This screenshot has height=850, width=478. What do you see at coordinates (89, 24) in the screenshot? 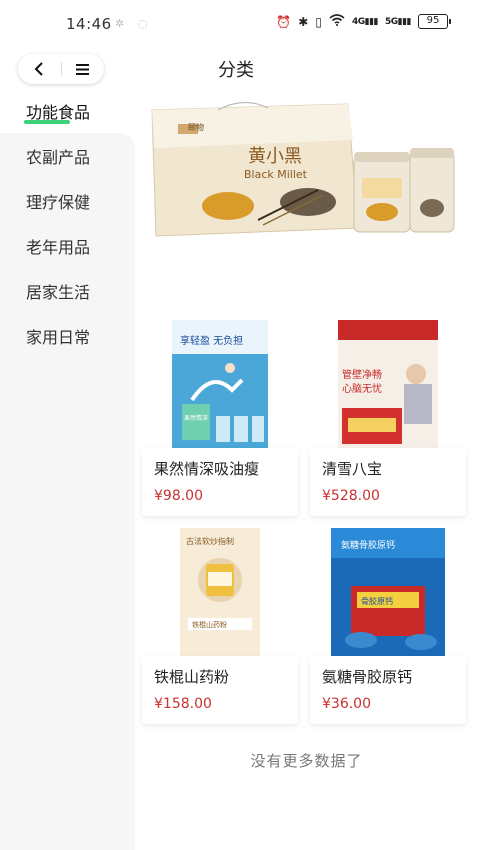
I see `status-time: 14:46` at bounding box center [89, 24].